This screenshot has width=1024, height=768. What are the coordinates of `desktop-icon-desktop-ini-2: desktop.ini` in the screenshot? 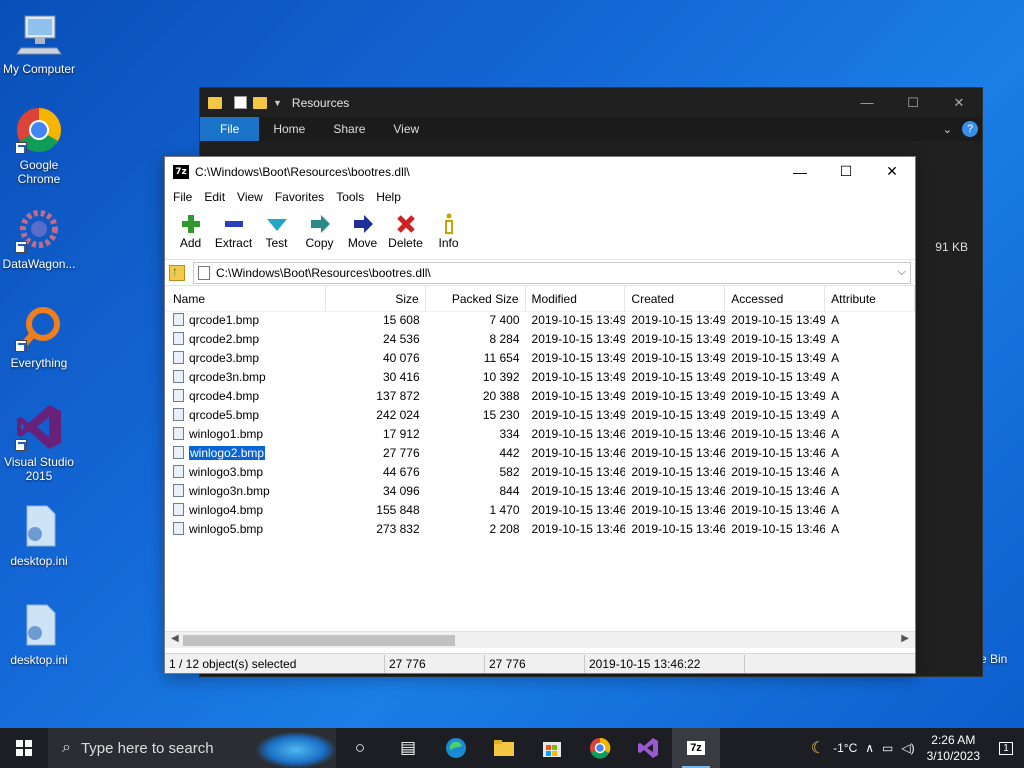 It's located at (39, 634).